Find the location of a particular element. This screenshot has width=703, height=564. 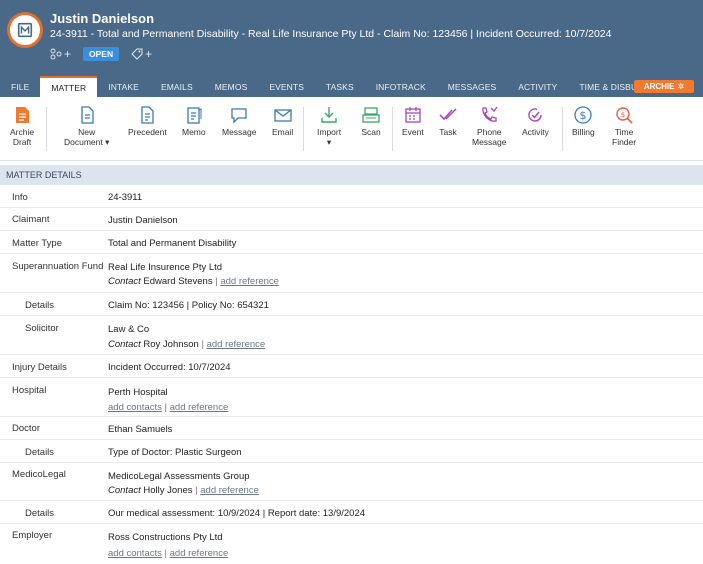

billing-button: $ Billing is located at coordinates (583, 121).